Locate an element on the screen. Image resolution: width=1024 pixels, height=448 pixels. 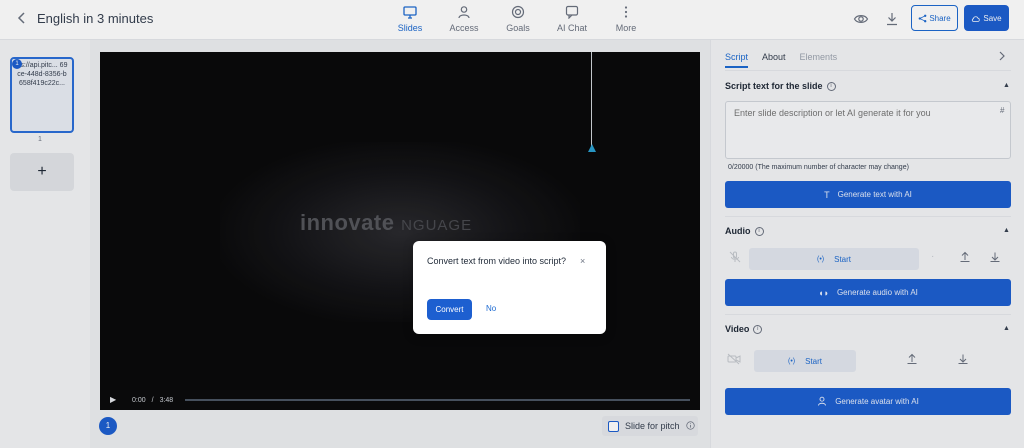
close-icon: × is located at coordinates (582, 261).